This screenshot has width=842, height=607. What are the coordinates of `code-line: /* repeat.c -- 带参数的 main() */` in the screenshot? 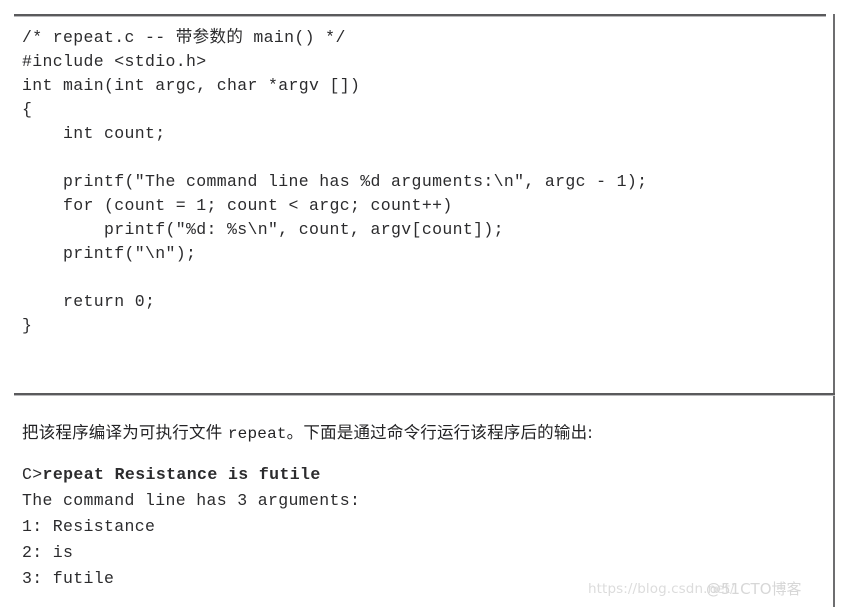 It's located at (184, 37).